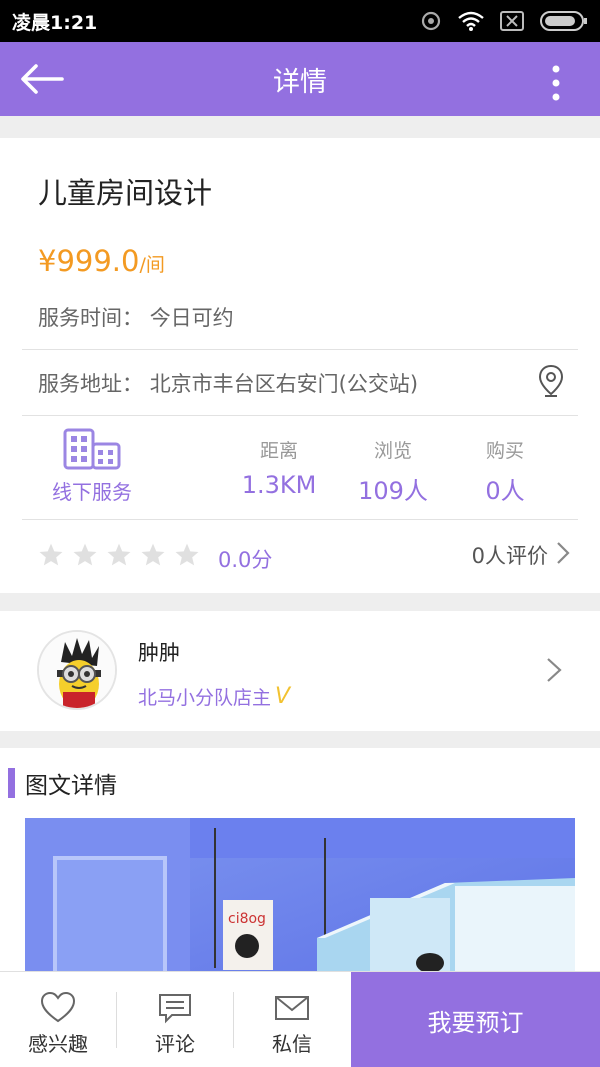 The image size is (600, 1067). What do you see at coordinates (245, 560) in the screenshot?
I see `rating-score: 0.0分` at bounding box center [245, 560].